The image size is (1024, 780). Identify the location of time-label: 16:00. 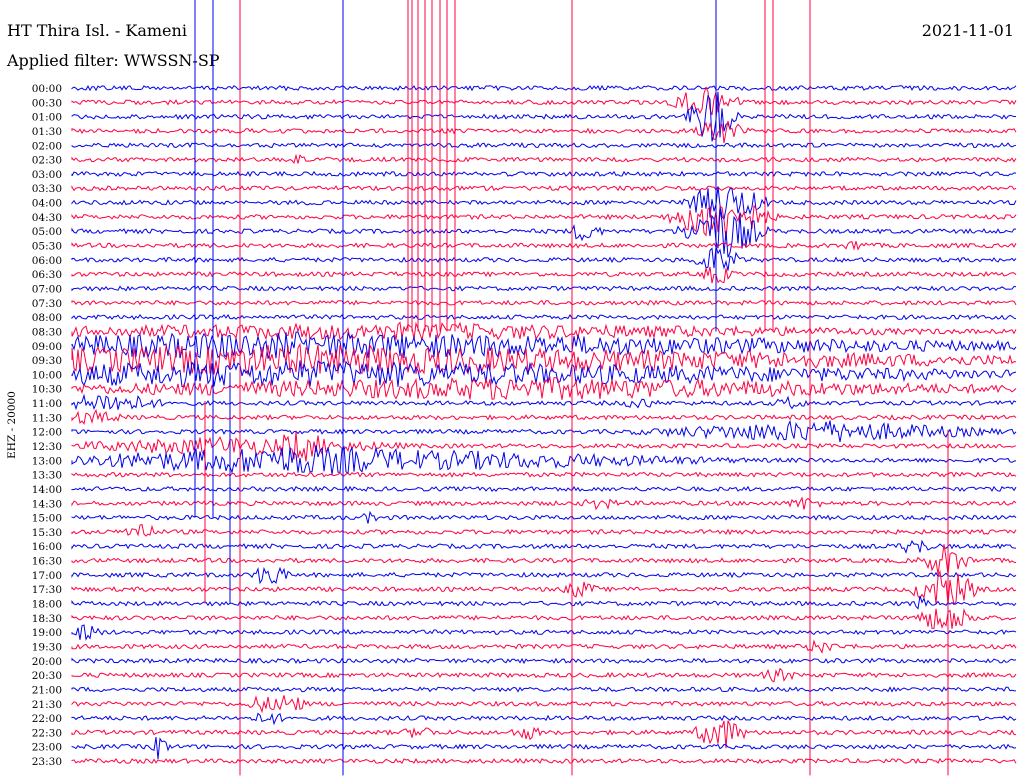
(47, 547).